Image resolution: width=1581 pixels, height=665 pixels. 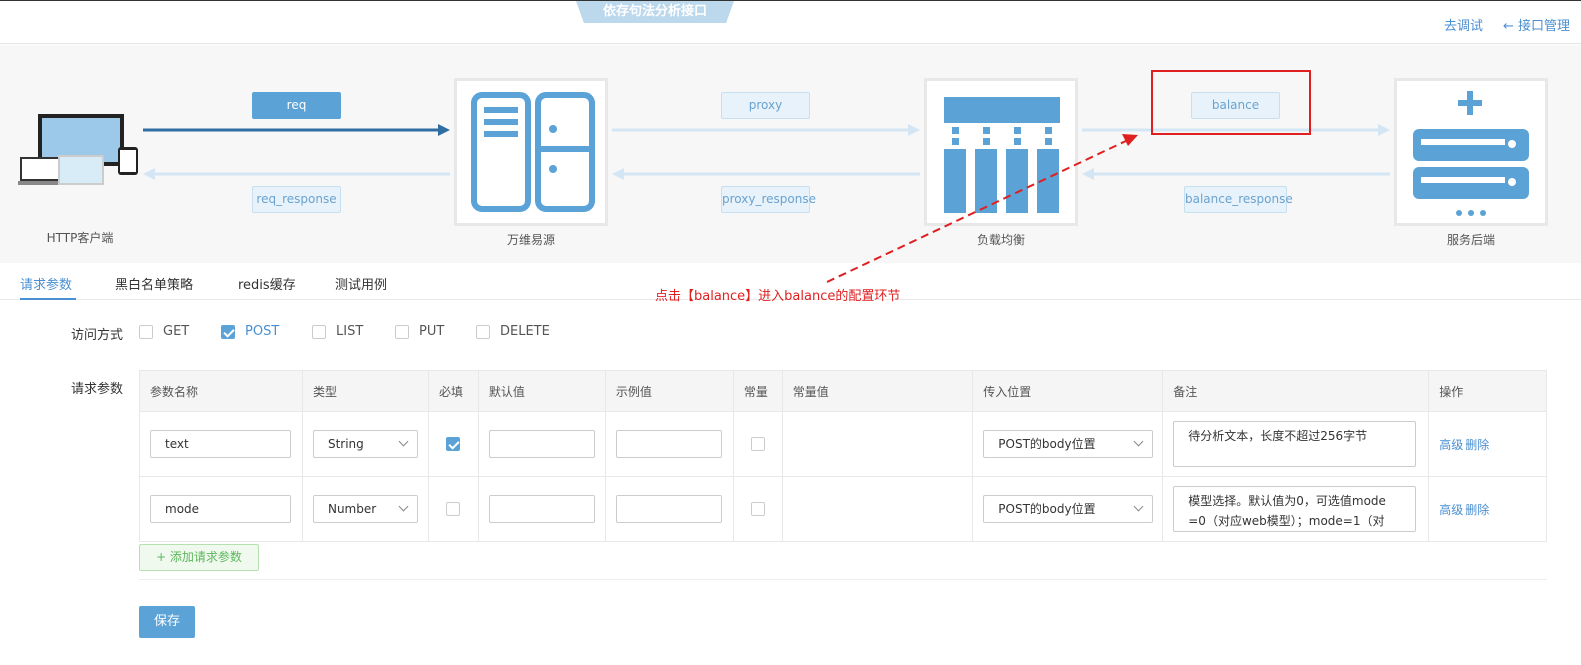 What do you see at coordinates (757, 391) in the screenshot?
I see `col-constant: 常量` at bounding box center [757, 391].